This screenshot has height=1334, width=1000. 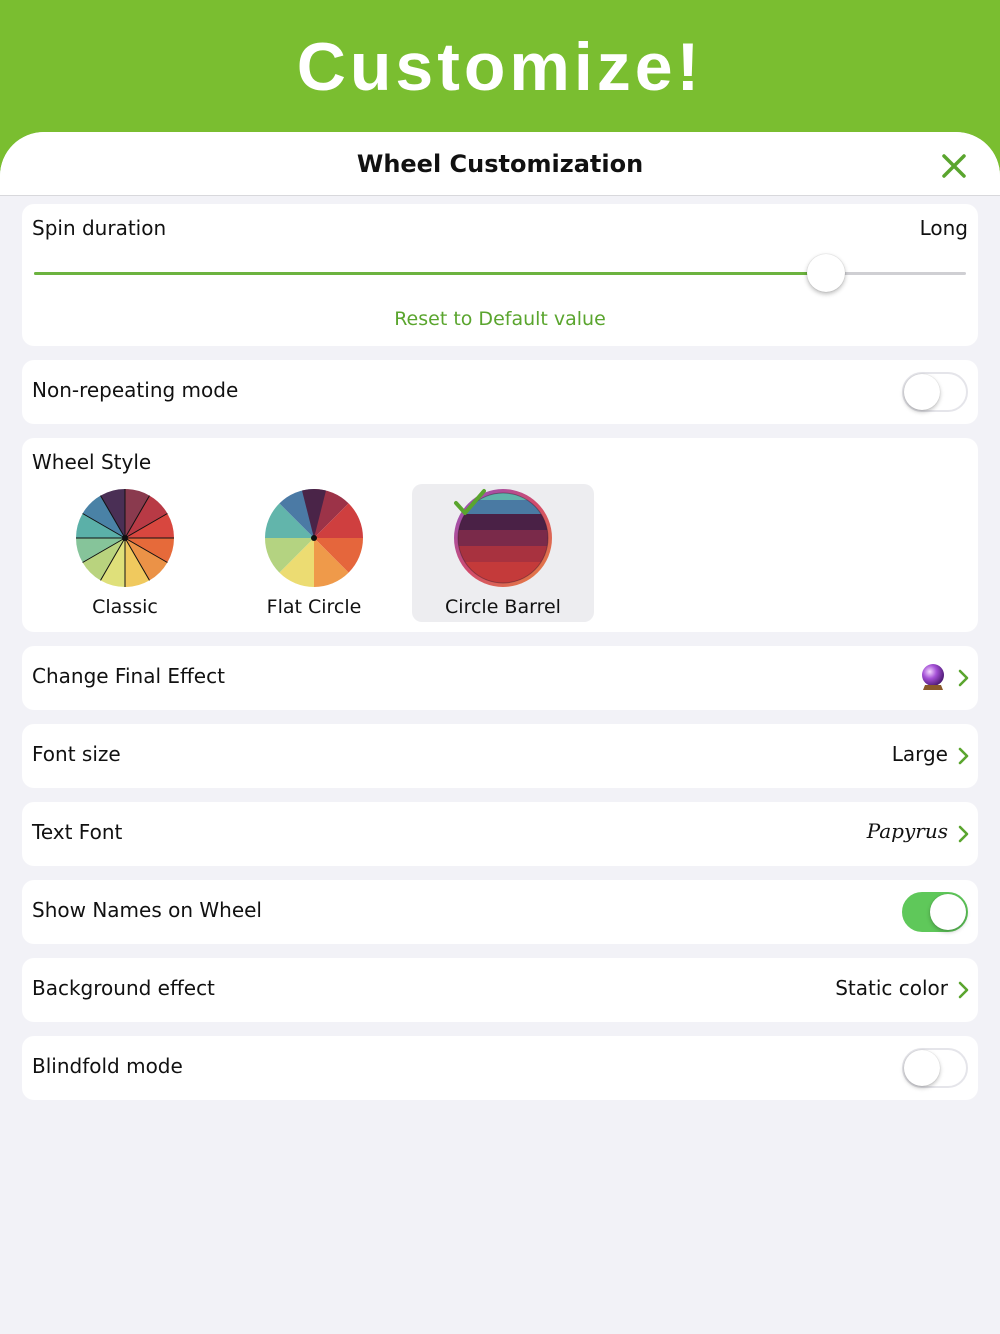 What do you see at coordinates (500, 392) in the screenshot?
I see `non-repeating-row: Non-repeating mode` at bounding box center [500, 392].